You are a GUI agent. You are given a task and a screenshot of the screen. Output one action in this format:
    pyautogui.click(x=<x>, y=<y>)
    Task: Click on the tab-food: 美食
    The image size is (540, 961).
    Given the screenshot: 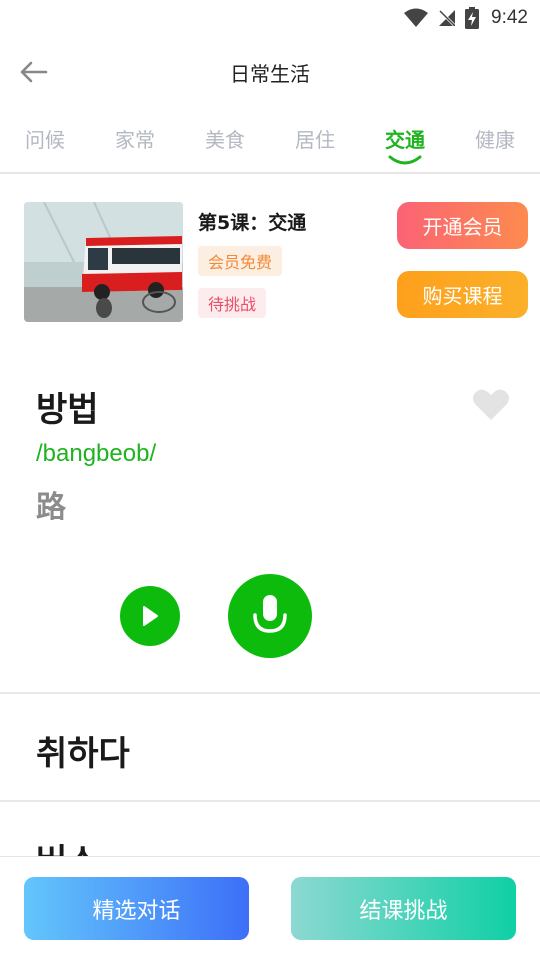 What is the action you would take?
    pyautogui.click(x=225, y=138)
    